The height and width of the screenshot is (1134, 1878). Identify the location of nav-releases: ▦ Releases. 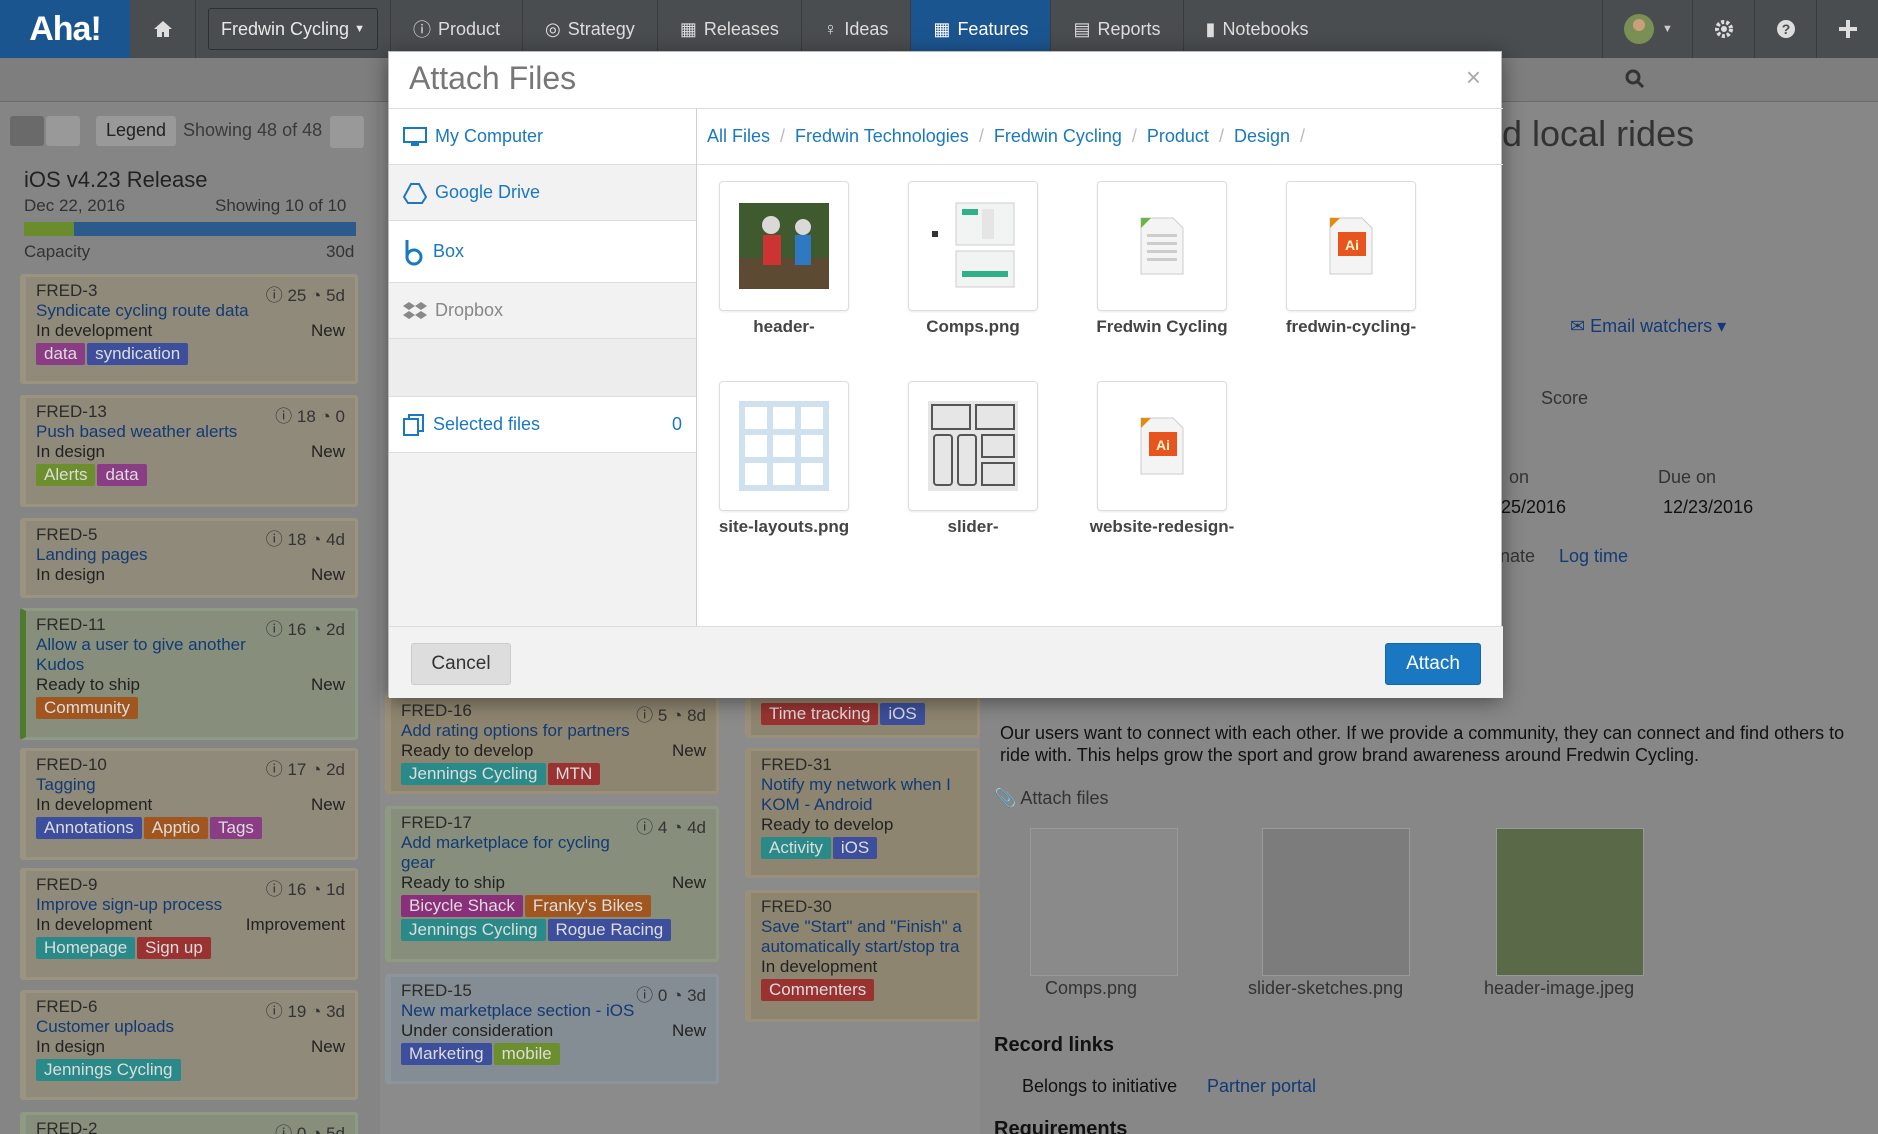
(728, 29).